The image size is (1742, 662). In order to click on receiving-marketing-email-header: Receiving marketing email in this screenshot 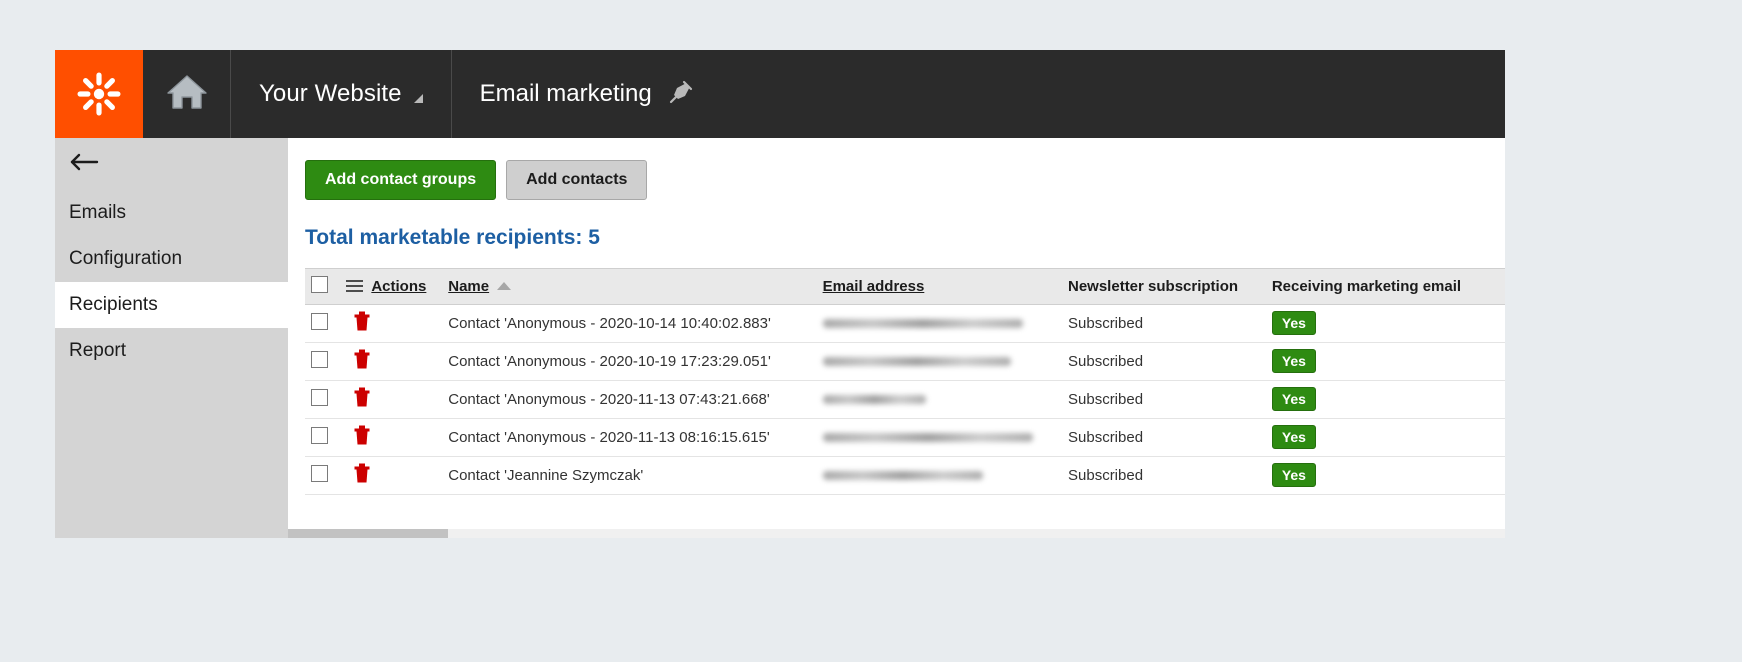, I will do `click(1385, 286)`.